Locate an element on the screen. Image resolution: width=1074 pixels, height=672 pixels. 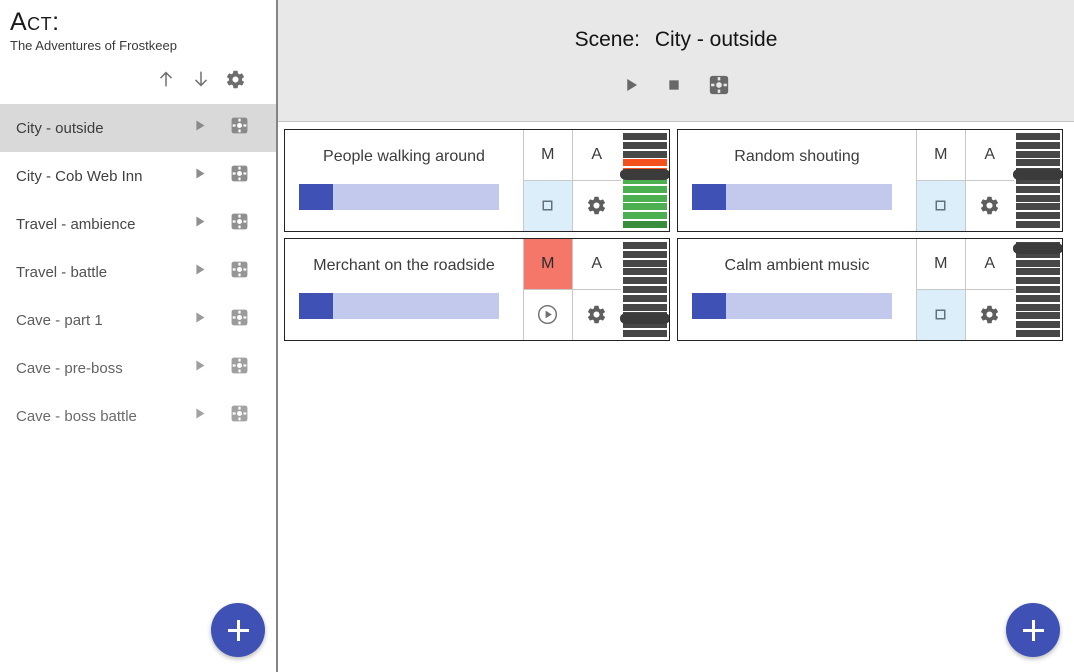
add-scene-button is located at coordinates (238, 630).